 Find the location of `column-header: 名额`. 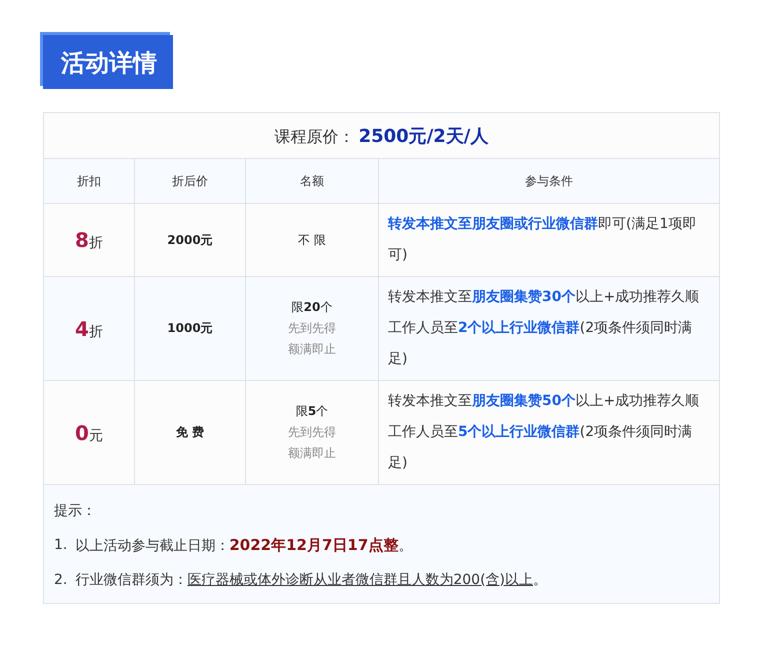

column-header: 名额 is located at coordinates (312, 181).